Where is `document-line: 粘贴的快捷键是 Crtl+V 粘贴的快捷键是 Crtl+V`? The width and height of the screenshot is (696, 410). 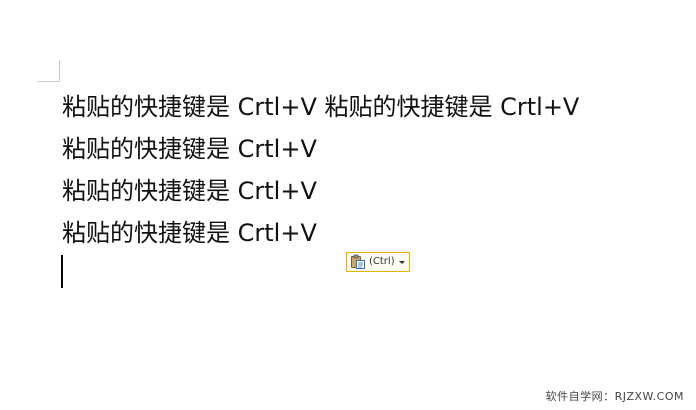
document-line: 粘贴的快捷键是 Crtl+V 粘贴的快捷键是 Crtl+V is located at coordinates (372, 107).